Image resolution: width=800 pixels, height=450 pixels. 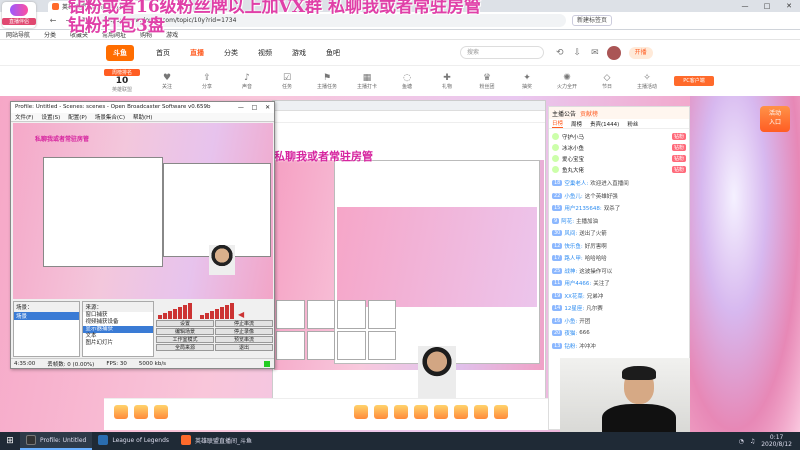 I want to click on obs-exit-button: 退出, so click(x=244, y=347).